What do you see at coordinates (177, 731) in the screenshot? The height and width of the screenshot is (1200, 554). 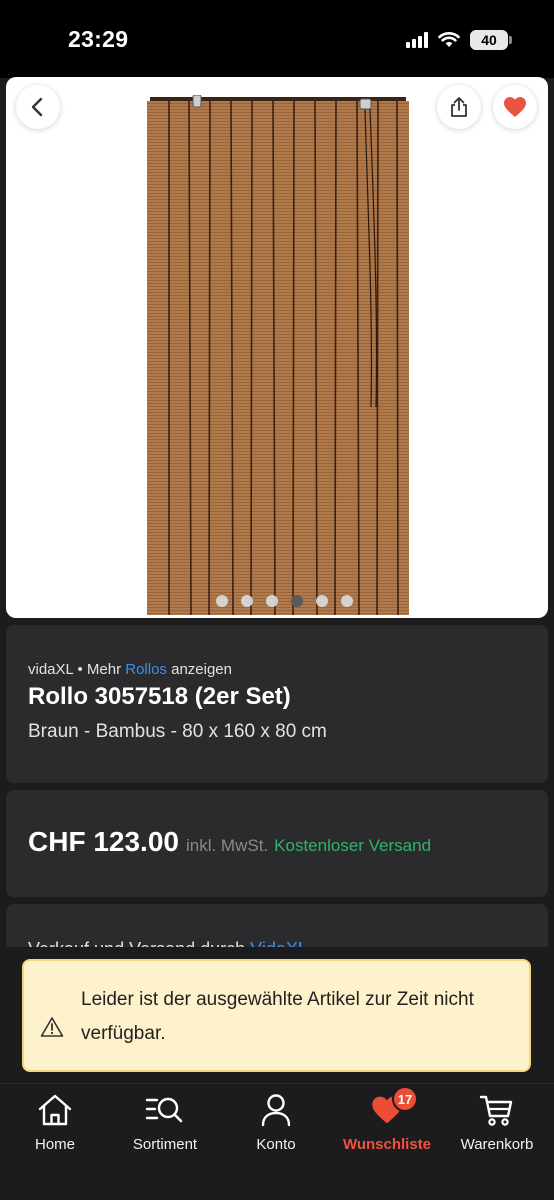 I see `product-variant: Braun - Bambus - 80 x 160 x 80 cm` at bounding box center [177, 731].